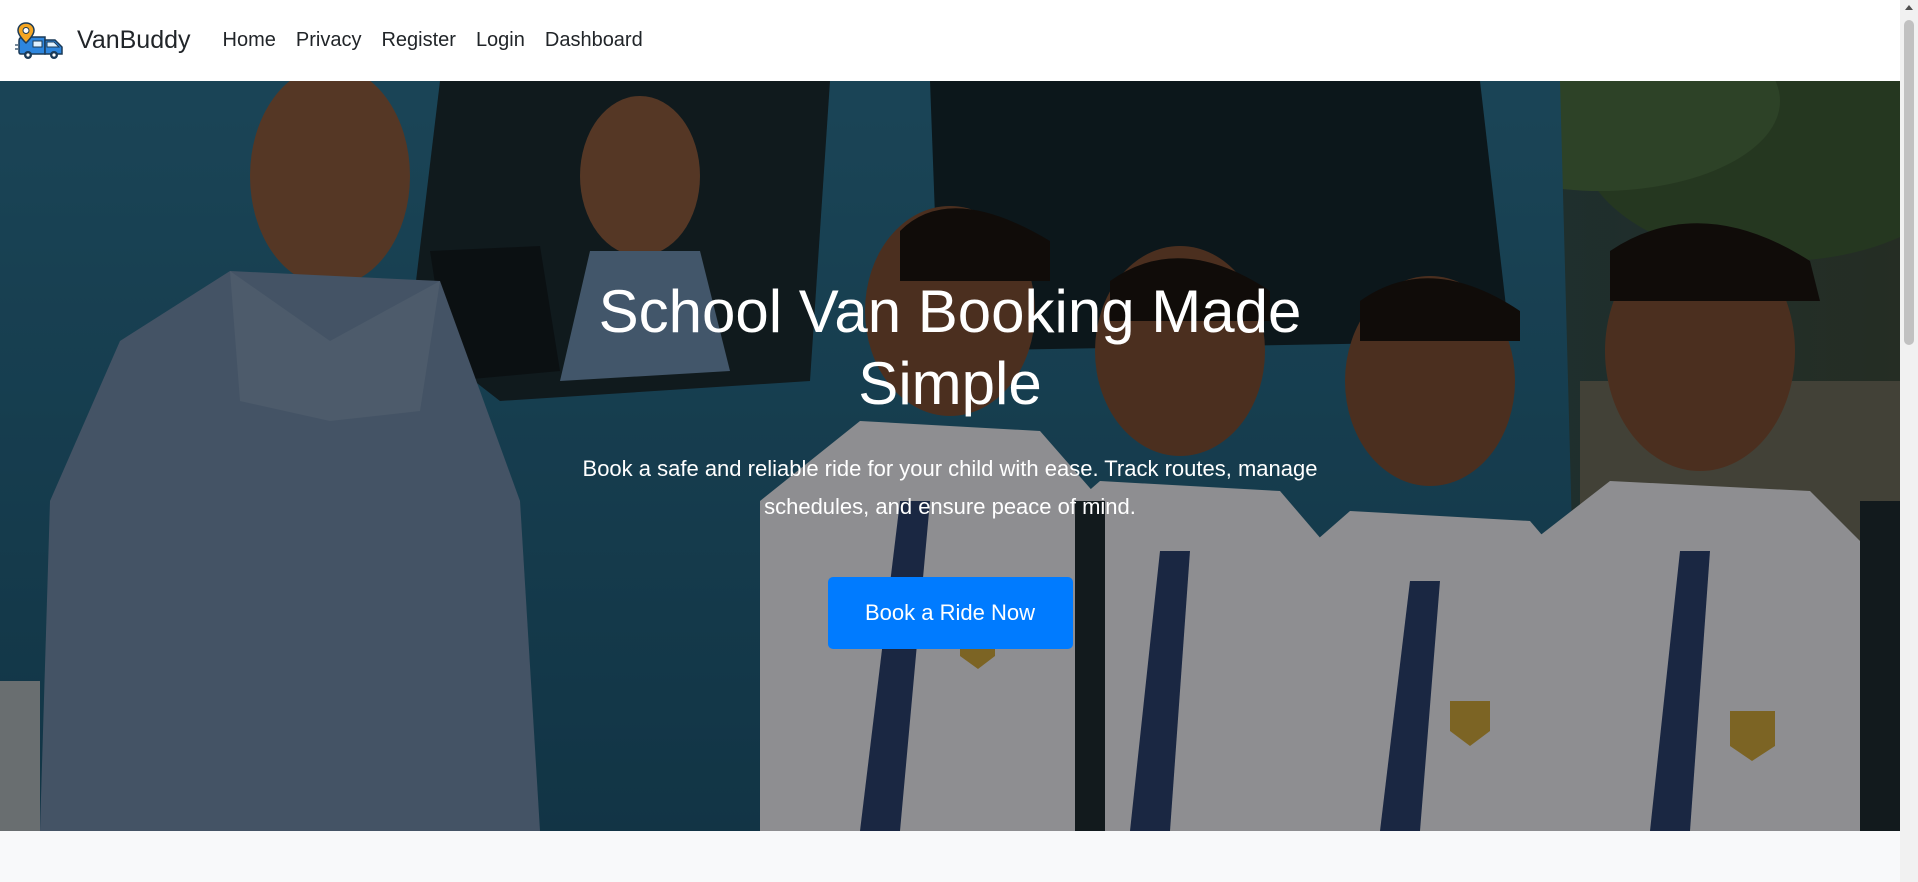  I want to click on page-scrollbar, so click(1909, 441).